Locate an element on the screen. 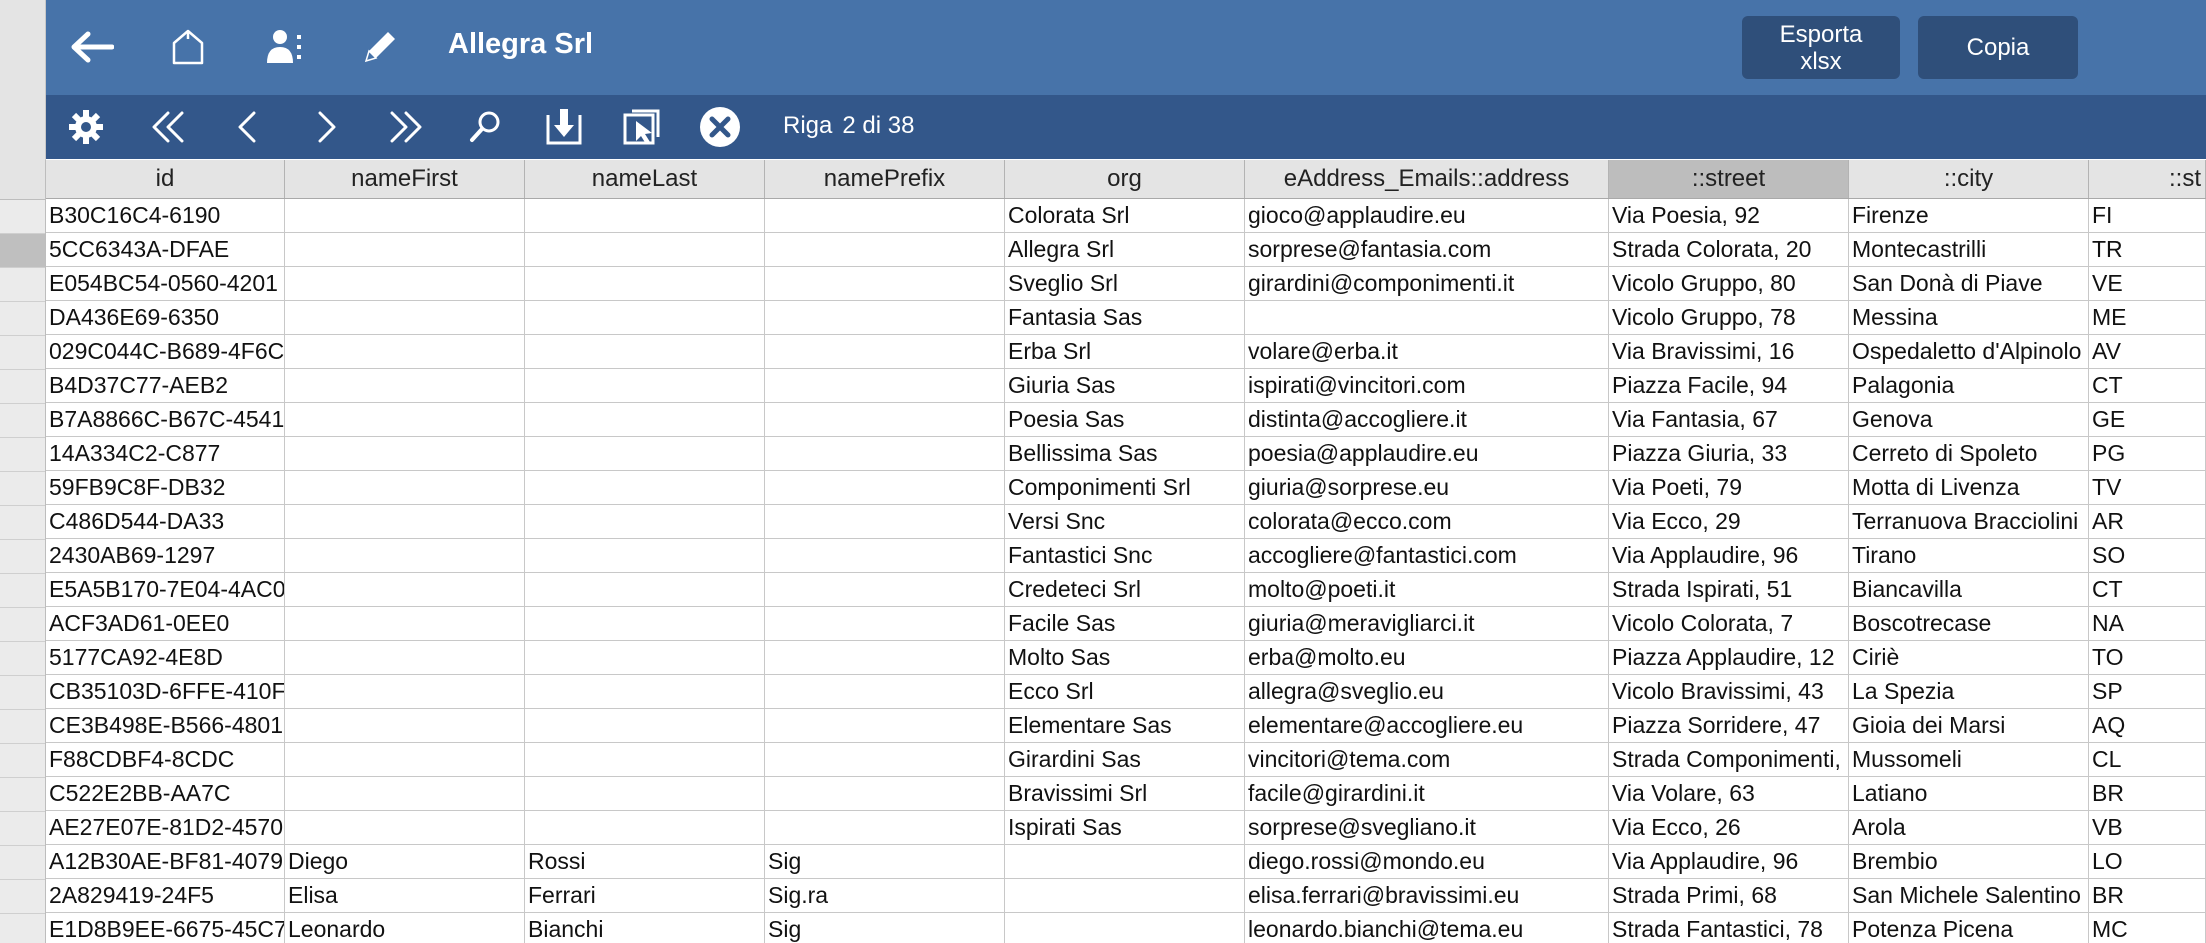 This screenshot has width=2206, height=943. select-icon is located at coordinates (642, 127).